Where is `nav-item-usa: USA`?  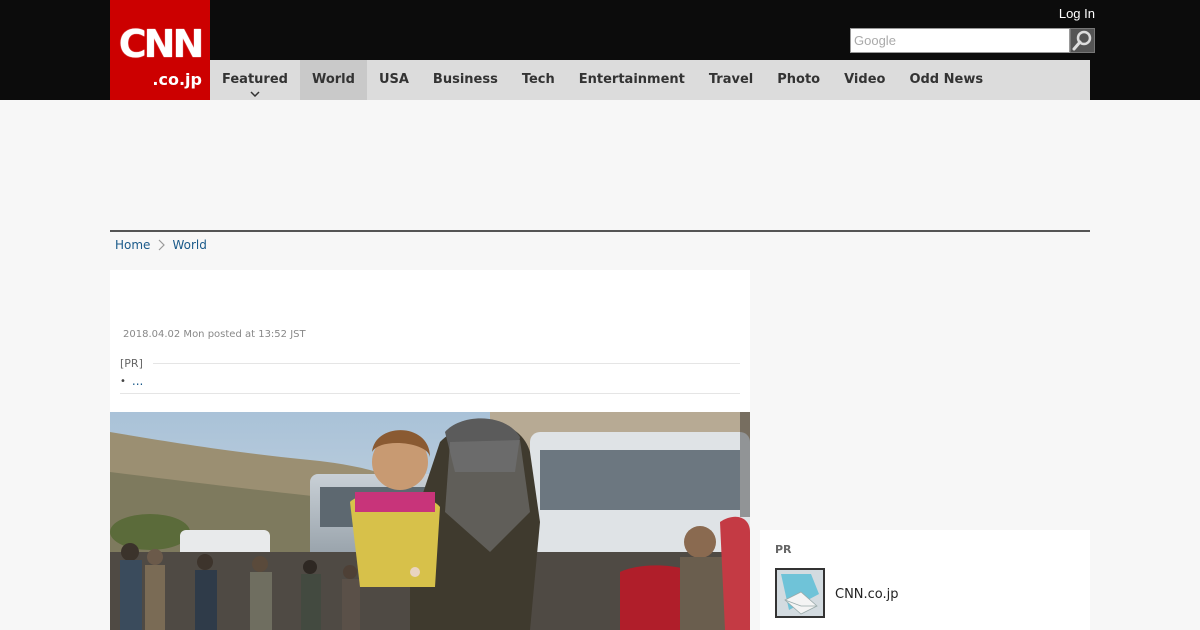 nav-item-usa: USA is located at coordinates (394, 80).